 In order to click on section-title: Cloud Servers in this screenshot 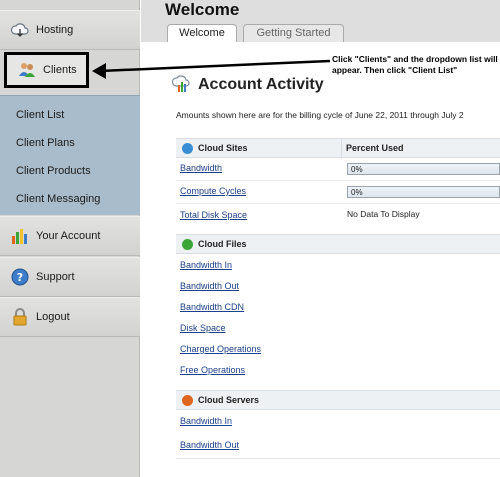, I will do `click(229, 400)`.